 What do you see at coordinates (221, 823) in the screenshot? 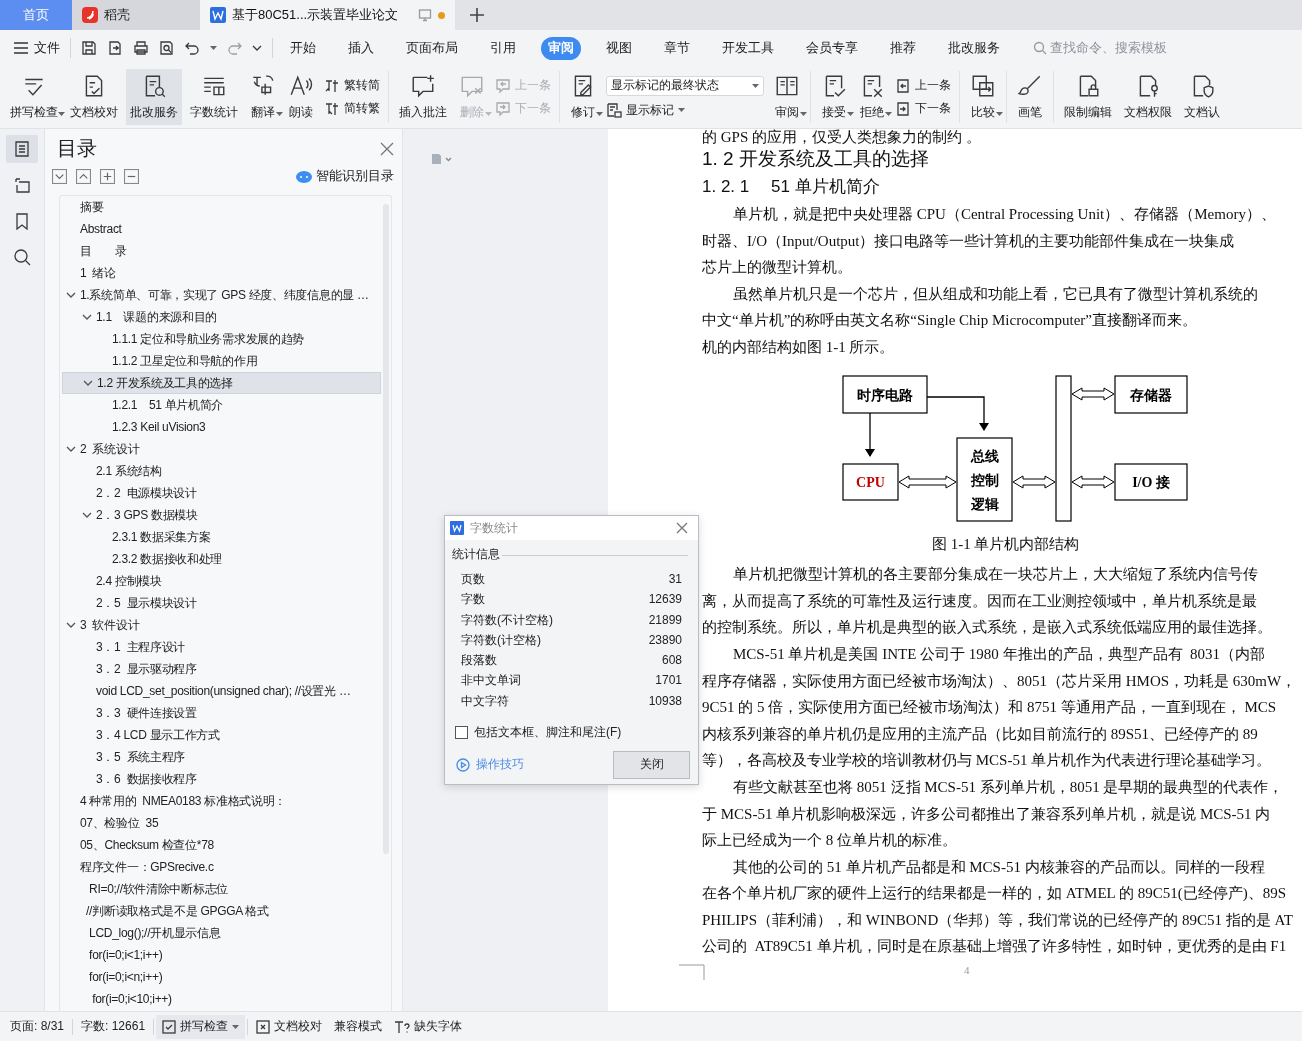
I see `outline-item: 07、检验位 35` at bounding box center [221, 823].